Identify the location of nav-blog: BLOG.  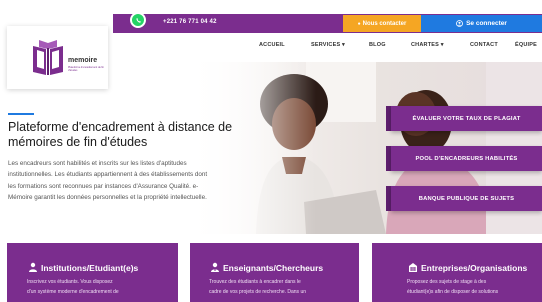
(377, 45).